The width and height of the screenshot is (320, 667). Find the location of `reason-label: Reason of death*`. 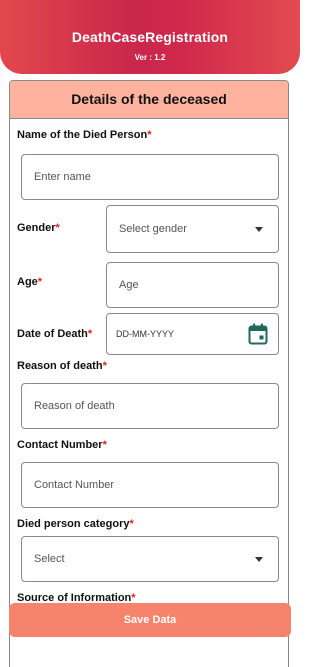

reason-label: Reason of death* is located at coordinates (62, 366).